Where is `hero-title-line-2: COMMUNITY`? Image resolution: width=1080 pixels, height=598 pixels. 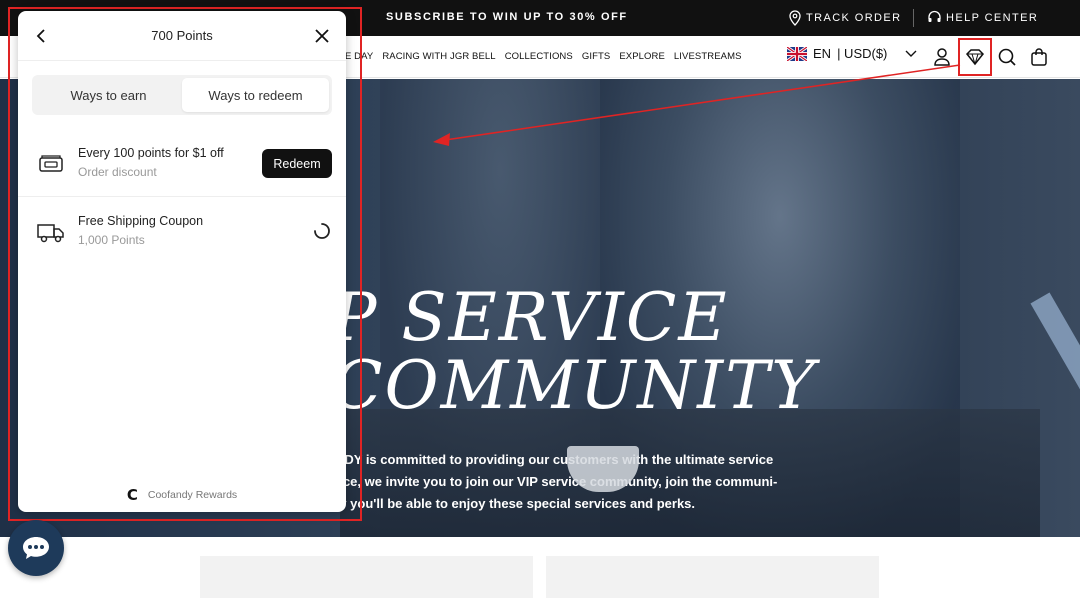 hero-title-line-2: COMMUNITY is located at coordinates (574, 385).